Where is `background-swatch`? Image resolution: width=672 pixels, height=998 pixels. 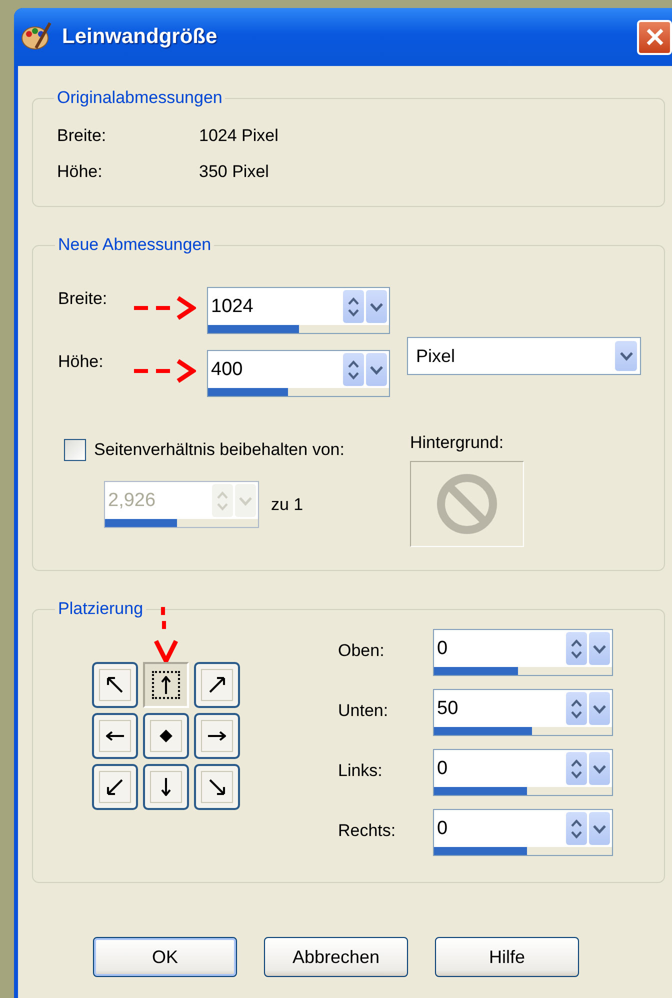
background-swatch is located at coordinates (467, 504).